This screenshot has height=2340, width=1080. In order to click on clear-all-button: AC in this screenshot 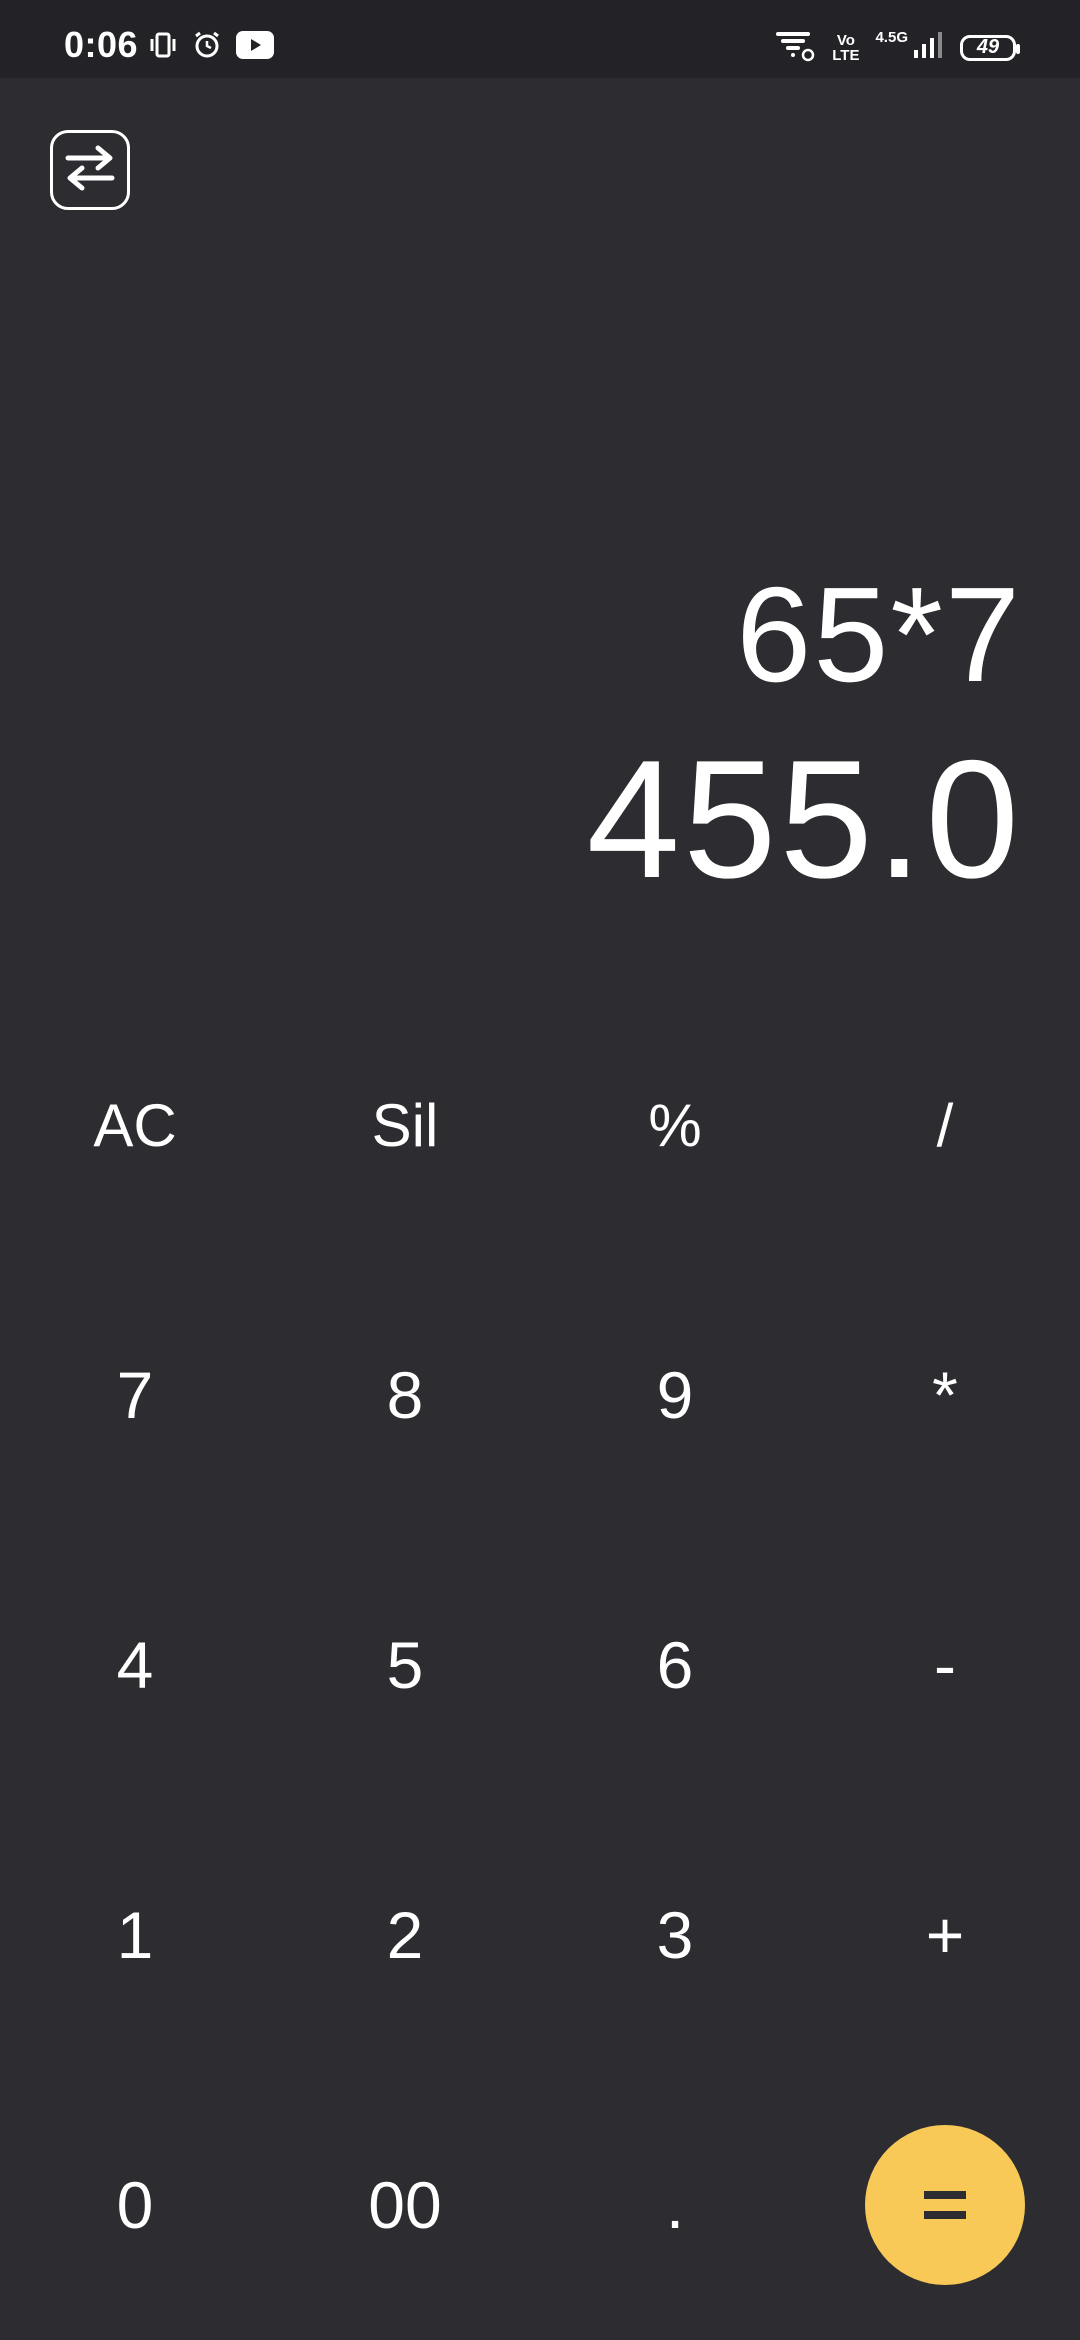, I will do `click(135, 1125)`.